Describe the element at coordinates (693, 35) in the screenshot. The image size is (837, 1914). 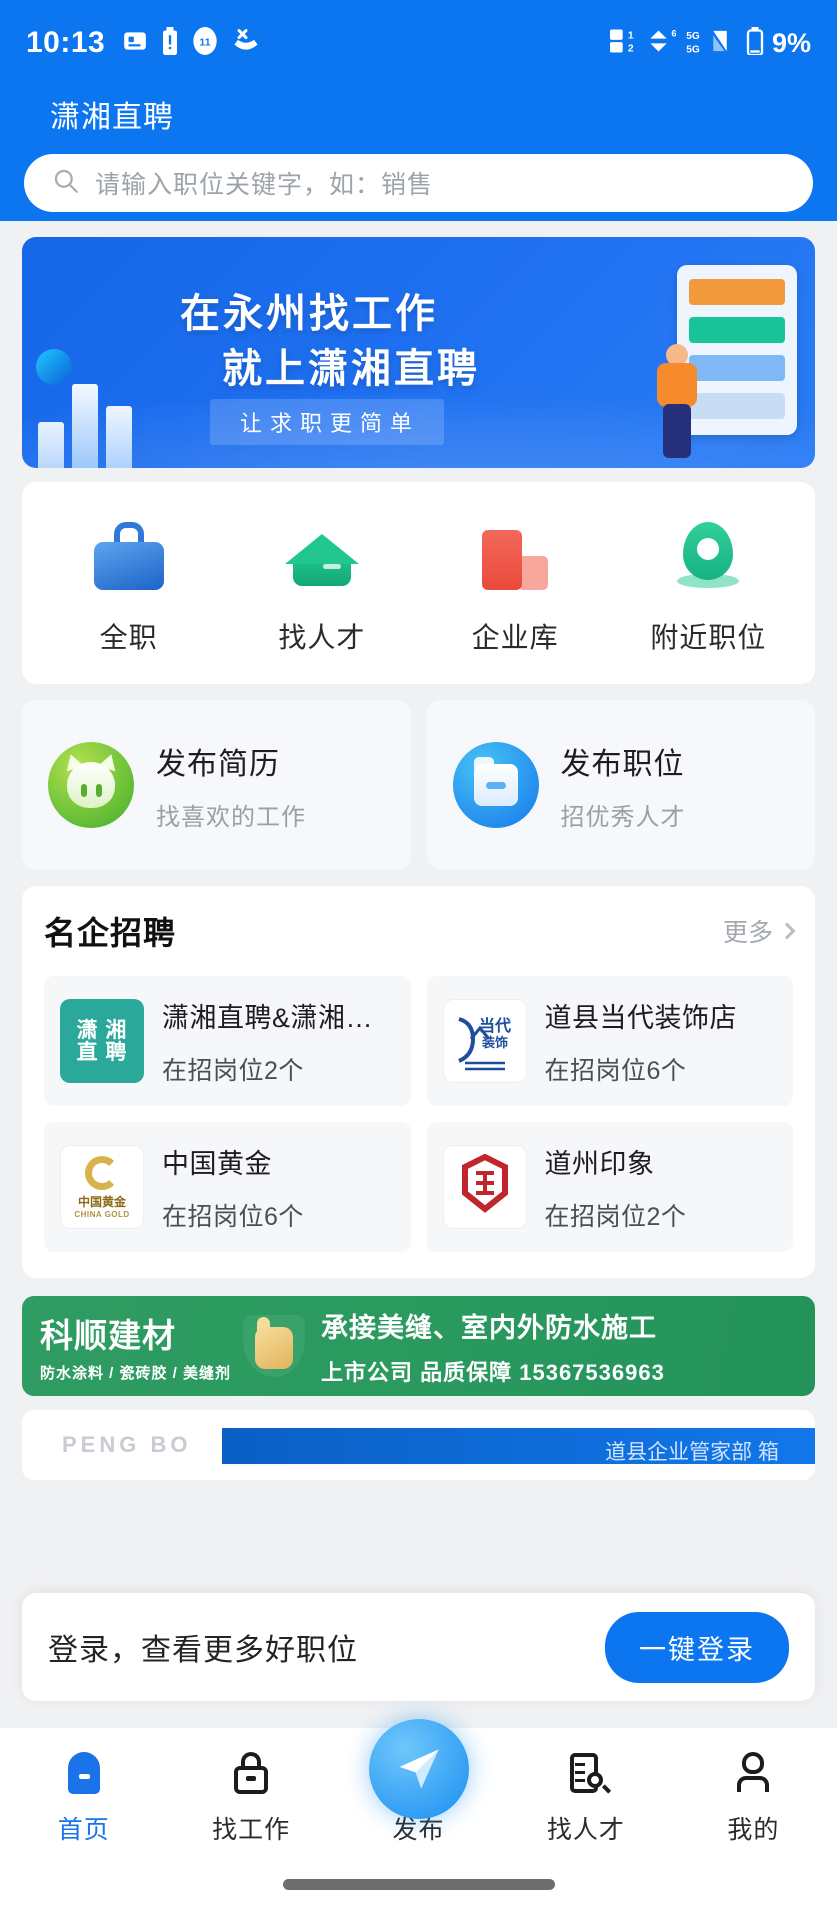
I see `svg-text: 5G` at that location.